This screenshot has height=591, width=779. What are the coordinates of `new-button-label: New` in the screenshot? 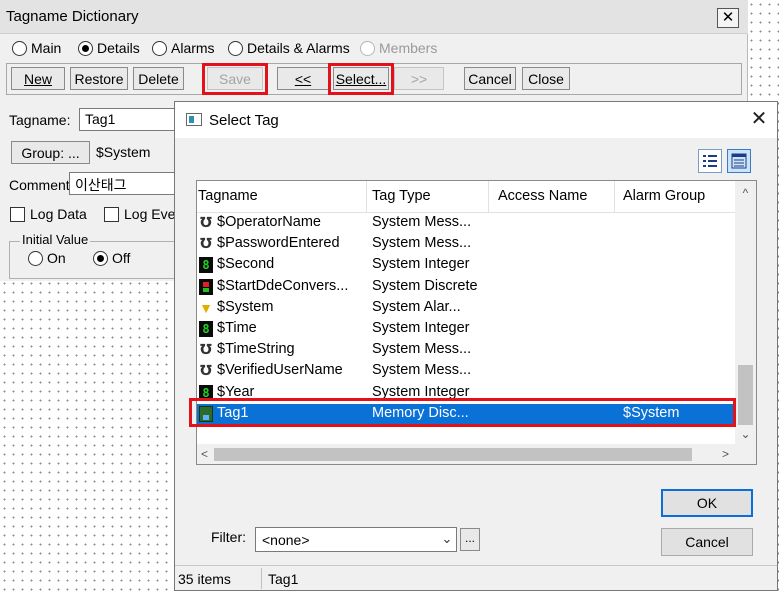 It's located at (37, 78).